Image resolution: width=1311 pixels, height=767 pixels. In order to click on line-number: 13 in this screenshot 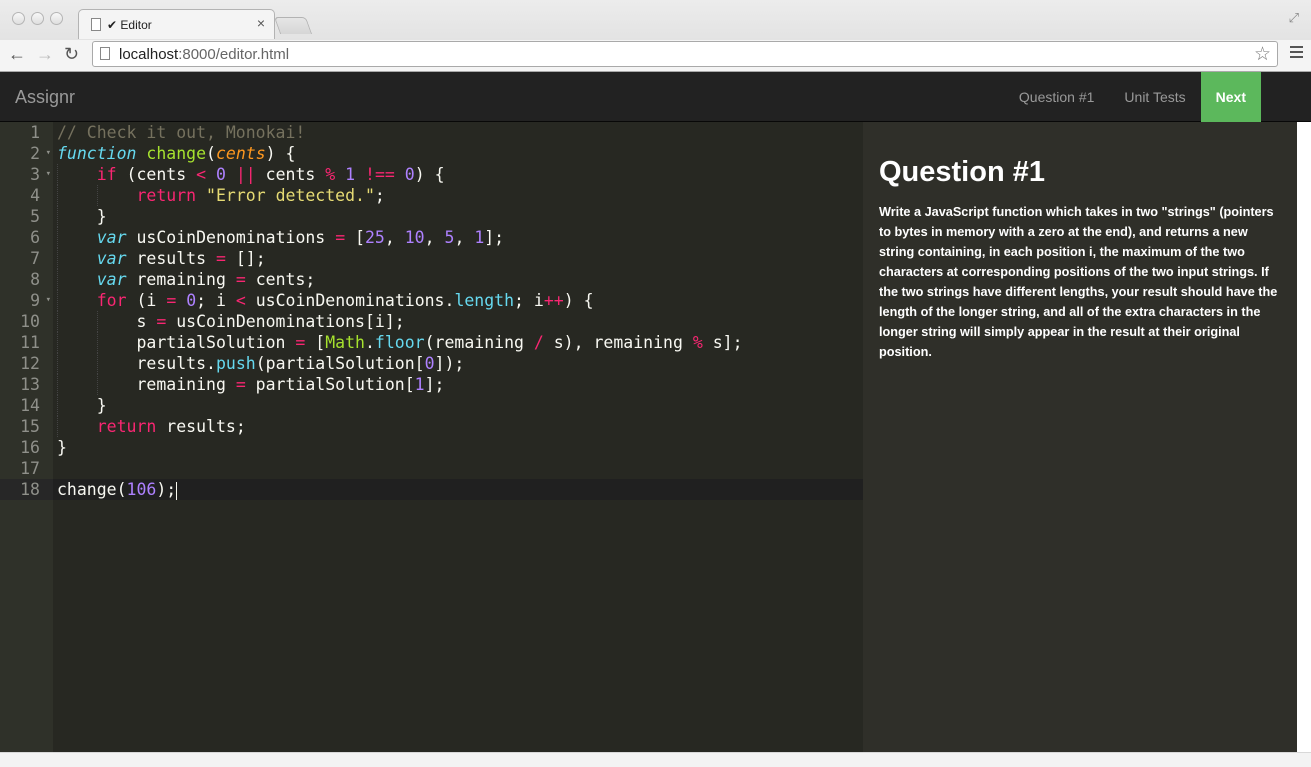, I will do `click(30, 384)`.